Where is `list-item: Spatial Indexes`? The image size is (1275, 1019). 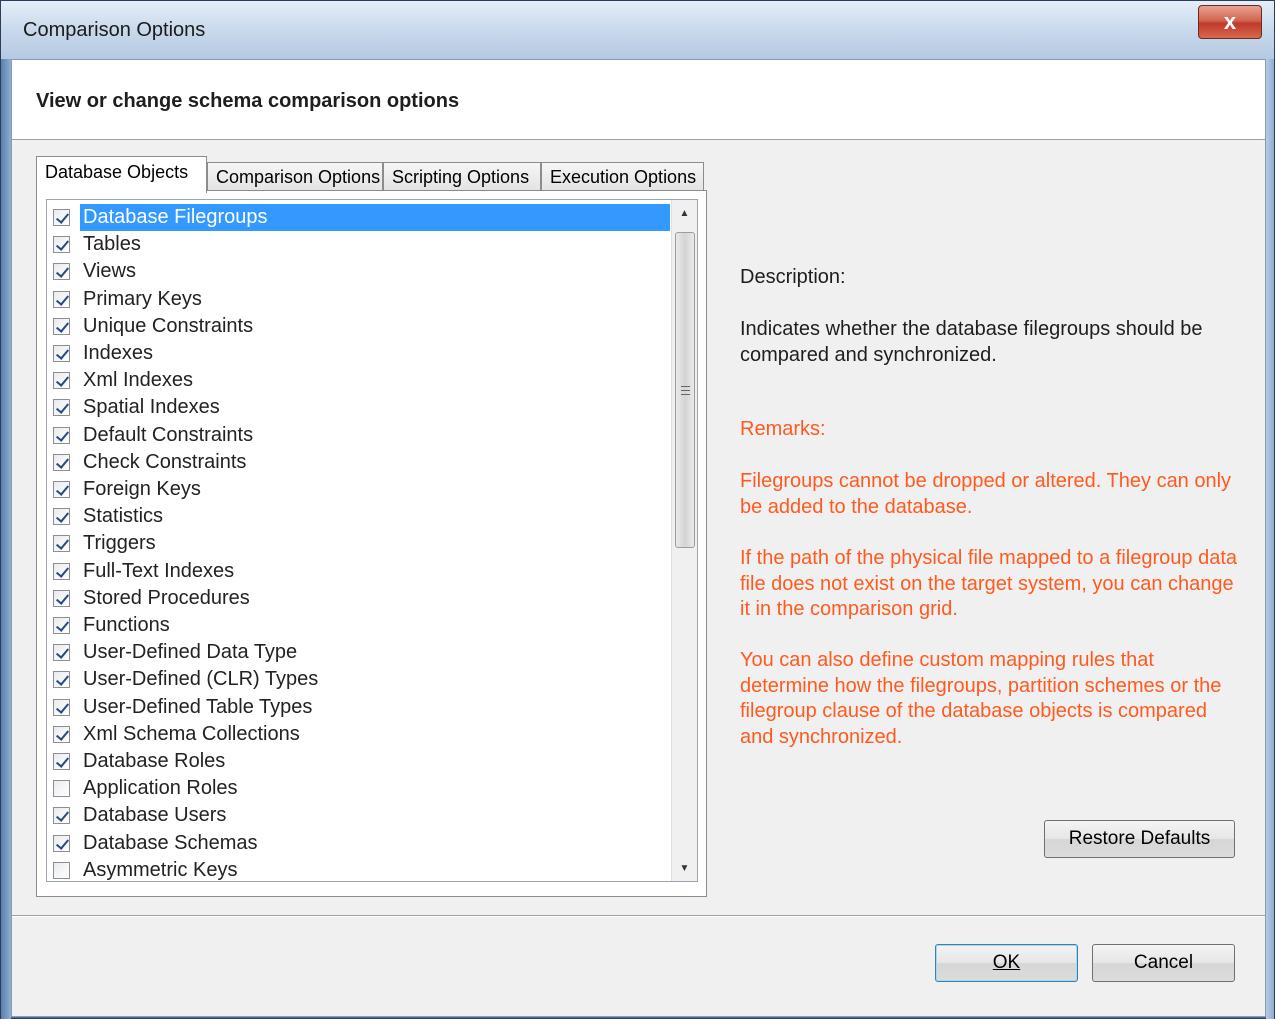
list-item: Spatial Indexes is located at coordinates (360, 407).